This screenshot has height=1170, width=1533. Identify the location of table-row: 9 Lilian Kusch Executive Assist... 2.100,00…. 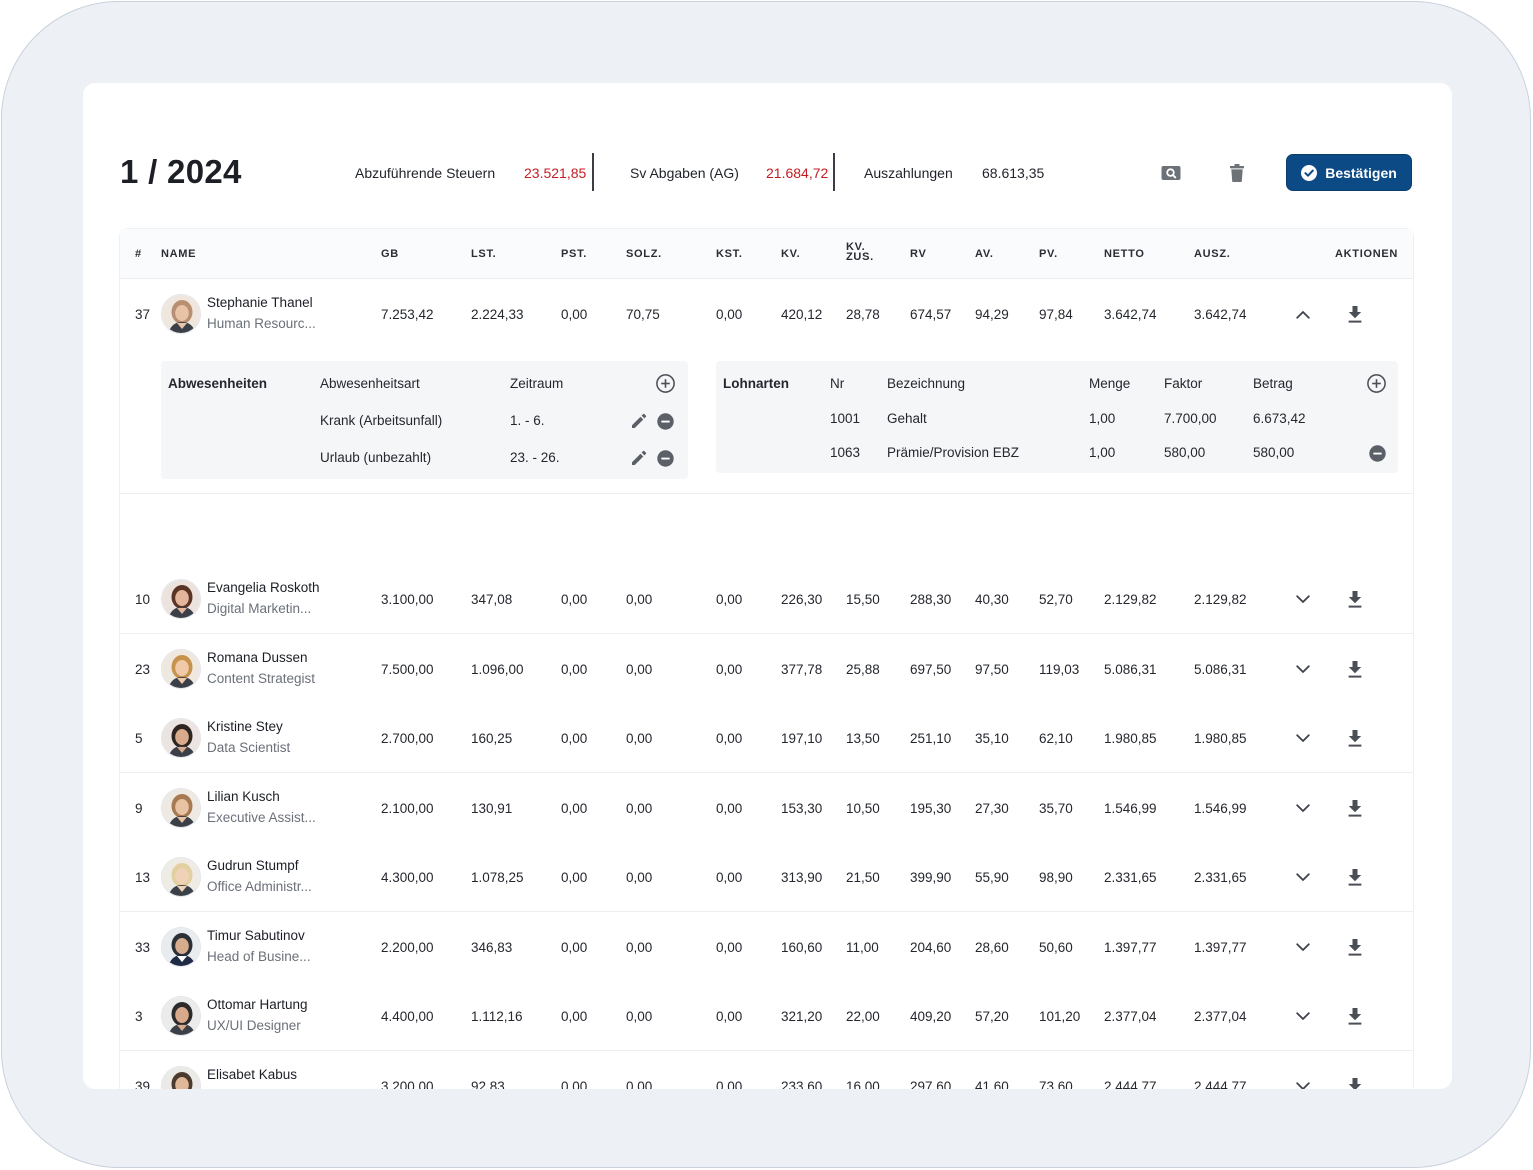
(766, 808).